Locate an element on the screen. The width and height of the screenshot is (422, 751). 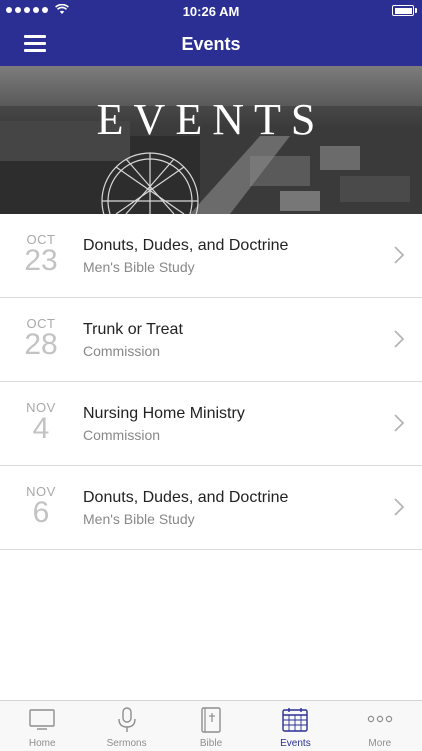
tab-label: Events is located at coordinates (295, 743).